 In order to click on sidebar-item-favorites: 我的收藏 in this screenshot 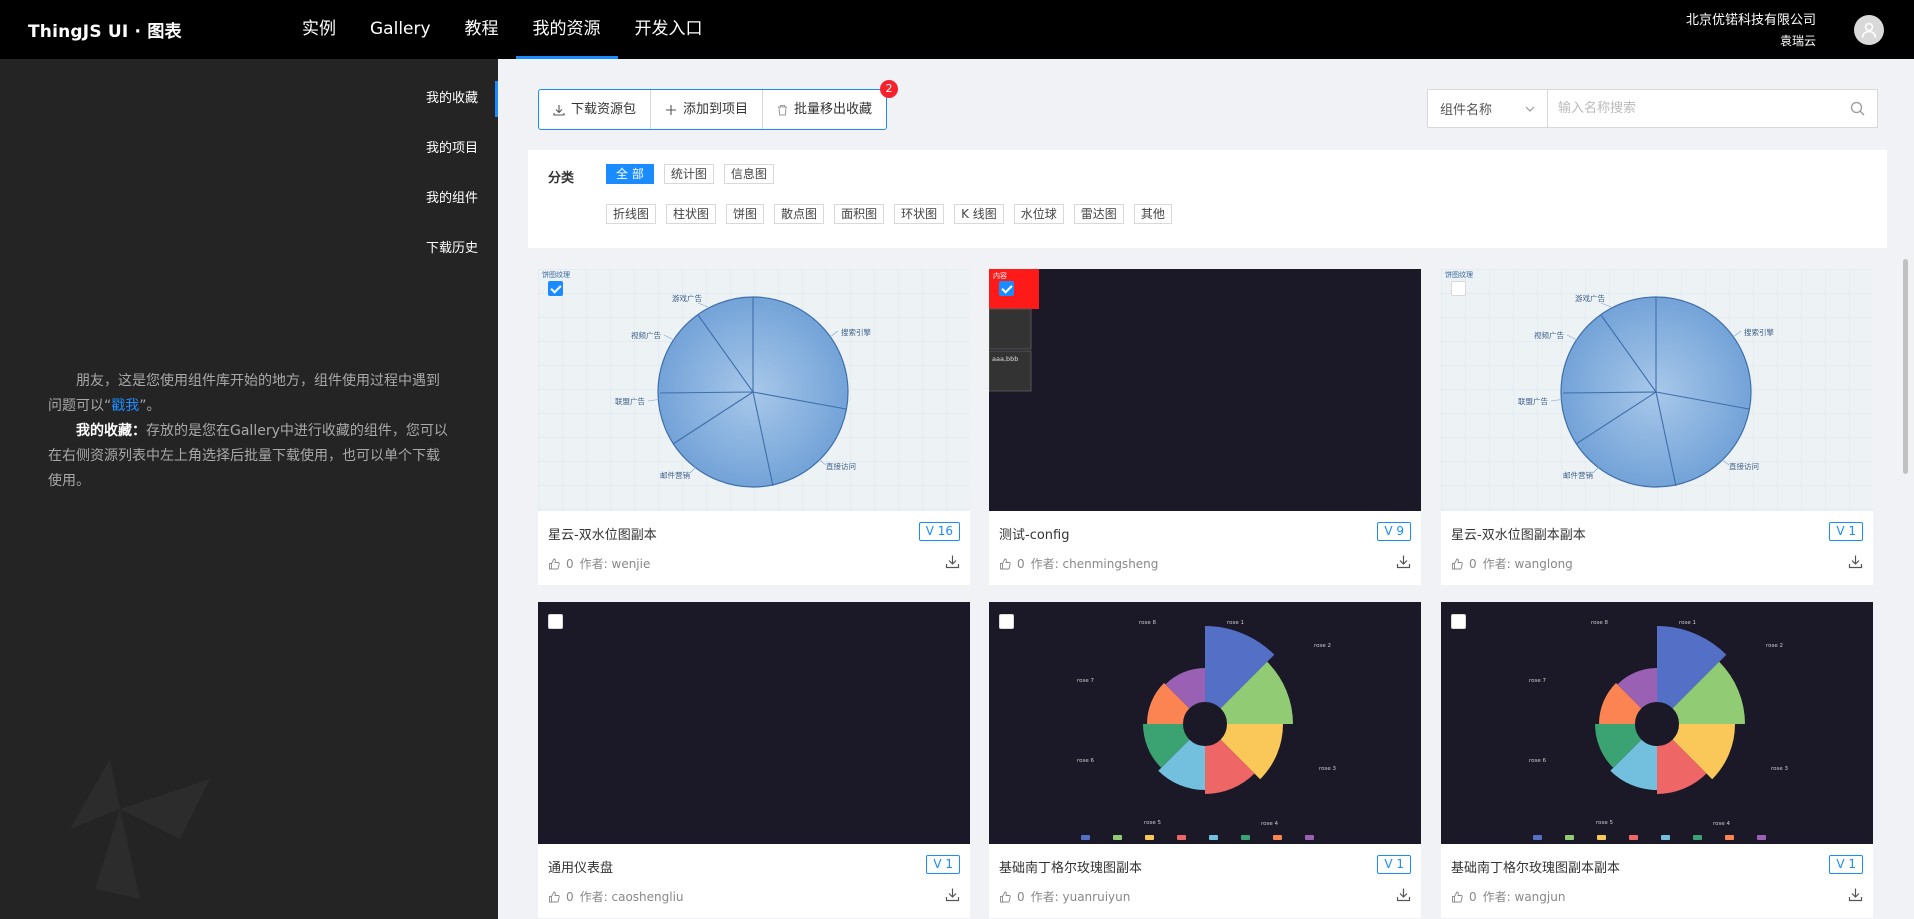, I will do `click(398, 104)`.